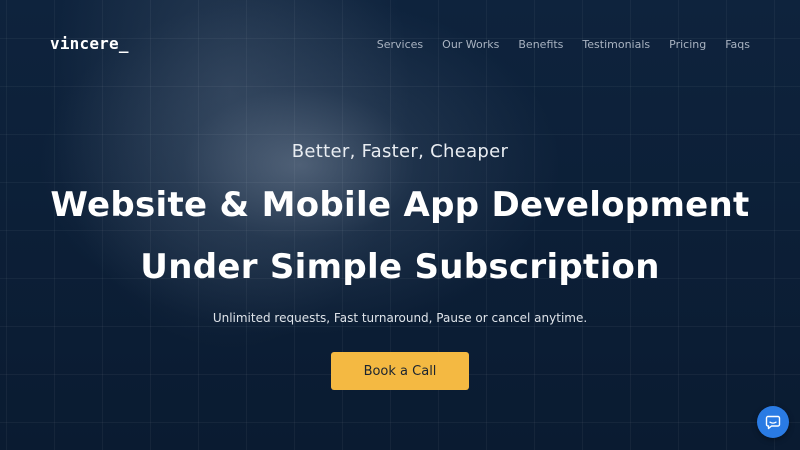 The width and height of the screenshot is (800, 450). I want to click on hero-headline-line-2: Under Simple Subscription, so click(400, 267).